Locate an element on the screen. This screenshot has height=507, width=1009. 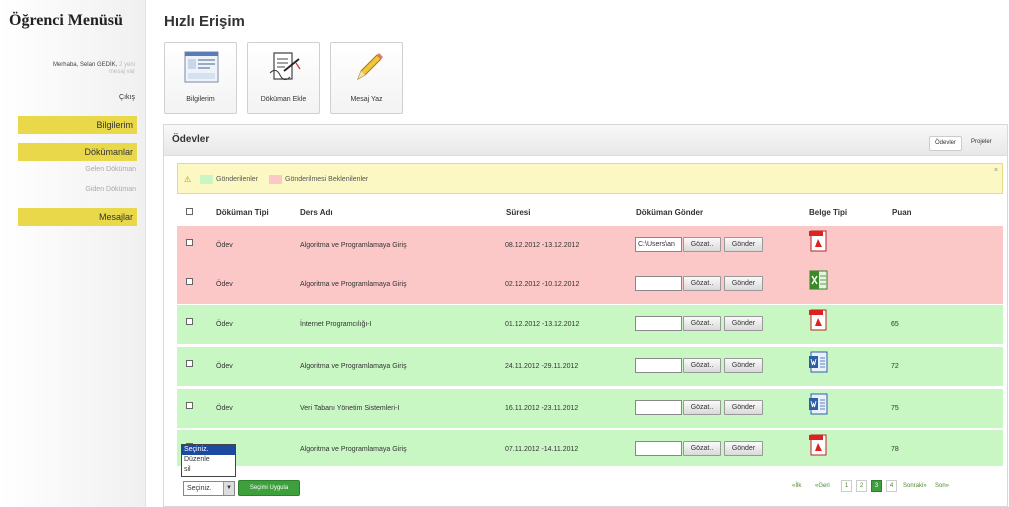
pencil-icon is located at coordinates (370, 67).